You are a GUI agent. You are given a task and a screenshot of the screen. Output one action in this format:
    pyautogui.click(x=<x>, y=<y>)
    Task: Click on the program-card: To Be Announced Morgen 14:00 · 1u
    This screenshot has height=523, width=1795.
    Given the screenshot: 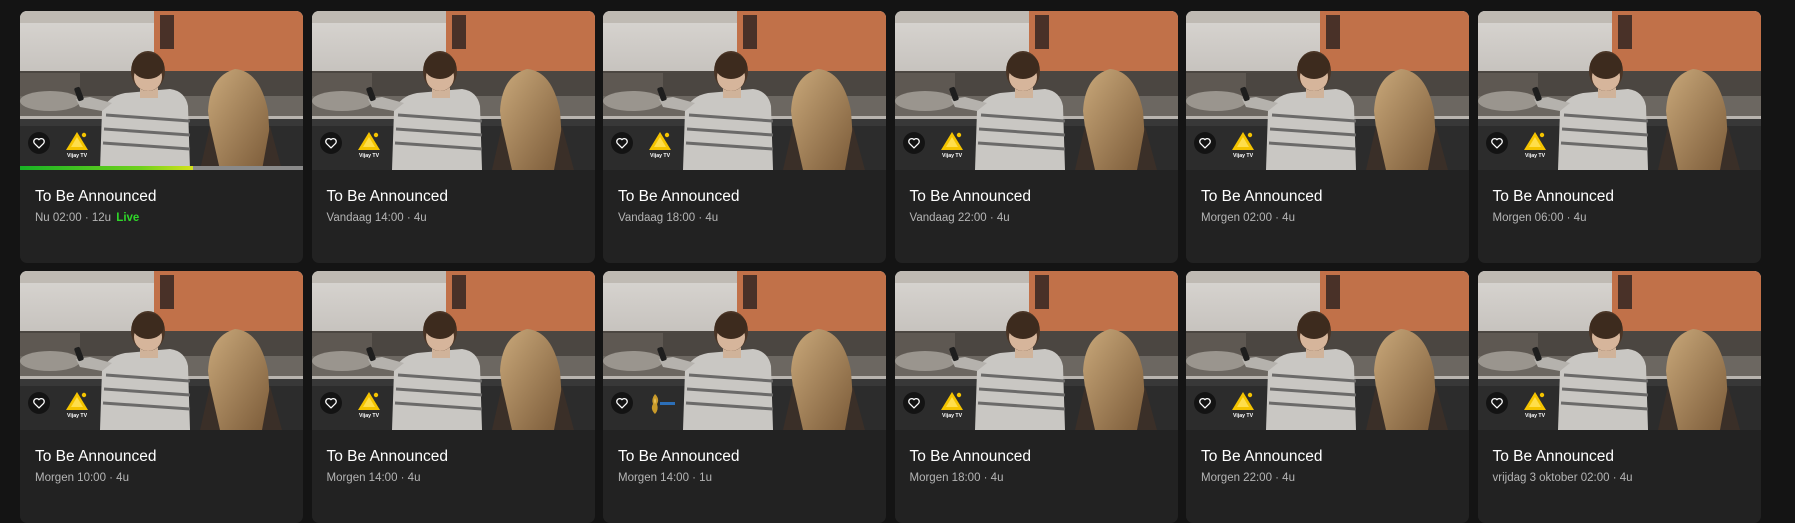 What is the action you would take?
    pyautogui.click(x=744, y=397)
    